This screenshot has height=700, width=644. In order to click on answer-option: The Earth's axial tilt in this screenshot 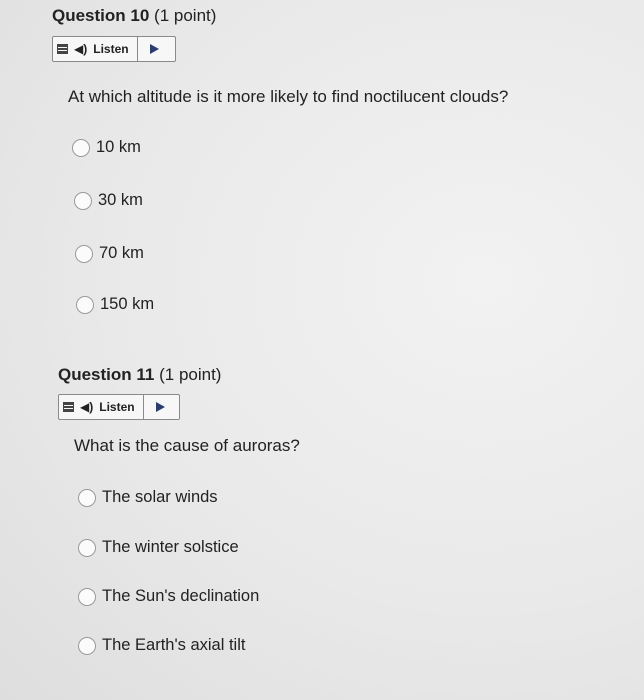, I will do `click(161, 645)`.